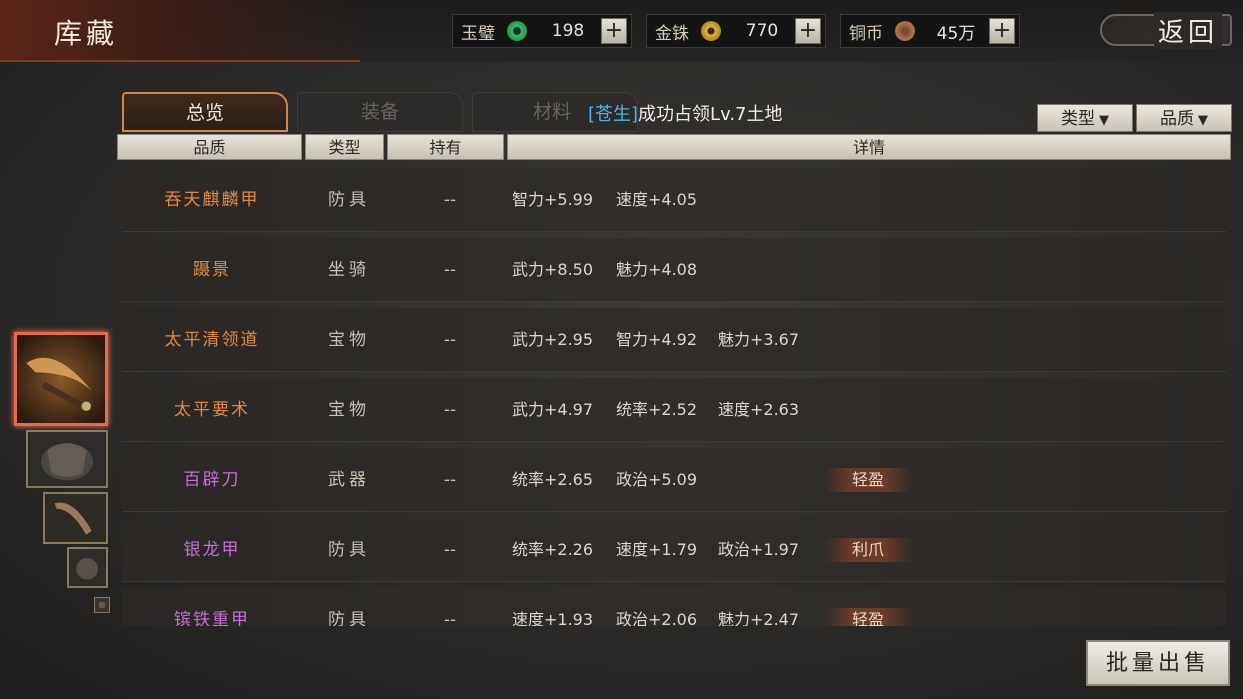 The height and width of the screenshot is (699, 1243). Describe the element at coordinates (86, 33) in the screenshot. I see `page-title: 库藏` at that location.